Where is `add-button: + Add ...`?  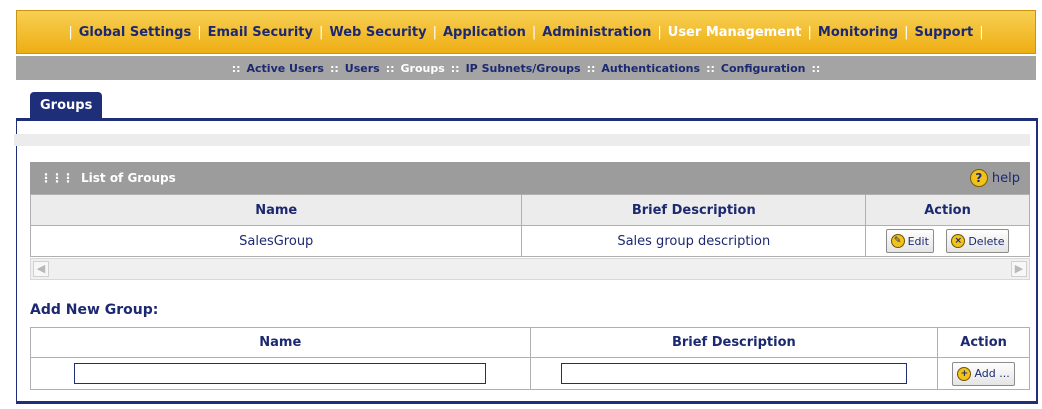 add-button: + Add ... is located at coordinates (983, 373).